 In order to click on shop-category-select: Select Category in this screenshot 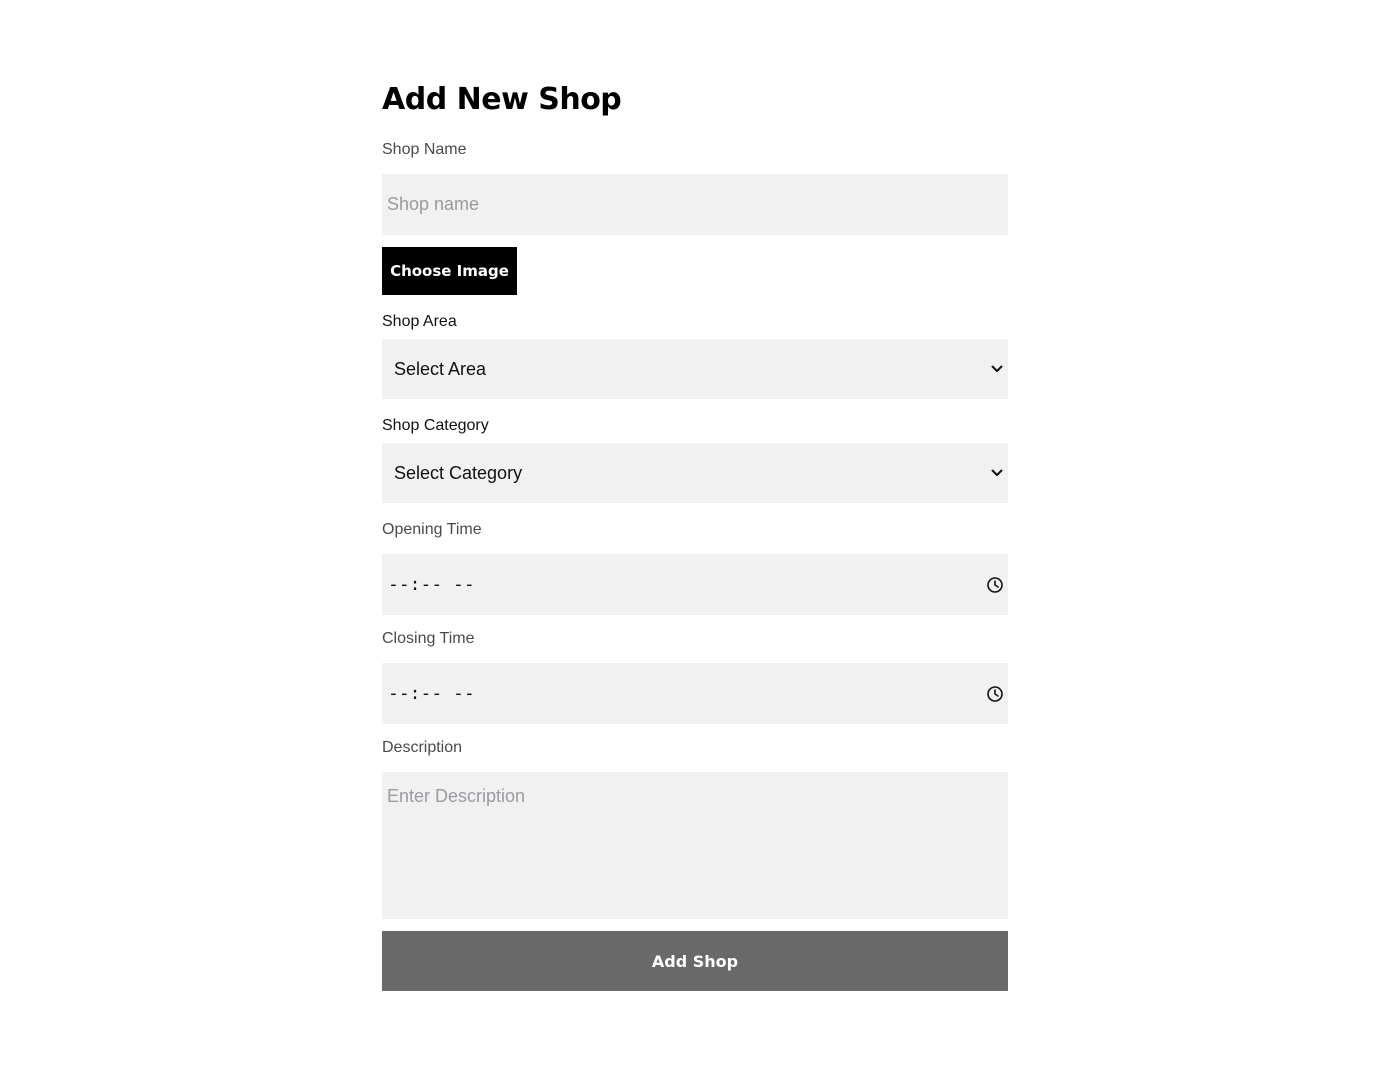, I will do `click(695, 473)`.